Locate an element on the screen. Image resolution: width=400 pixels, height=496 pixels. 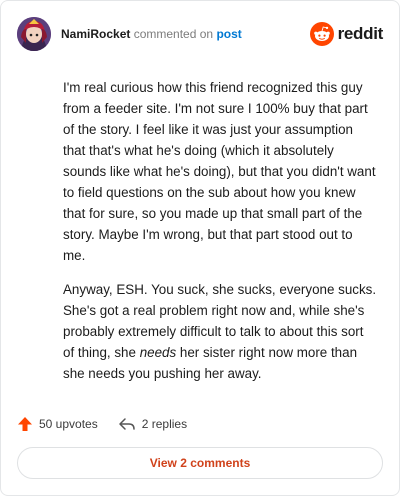
replies-button: 2 replies is located at coordinates (152, 424).